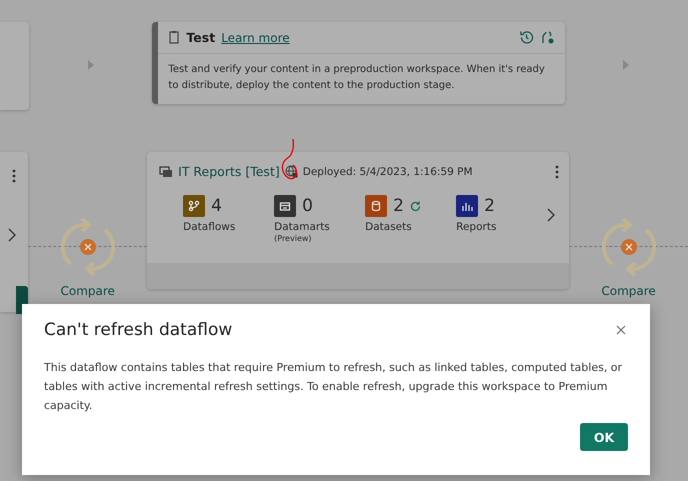 The width and height of the screenshot is (688, 481). I want to click on close-button, so click(621, 330).